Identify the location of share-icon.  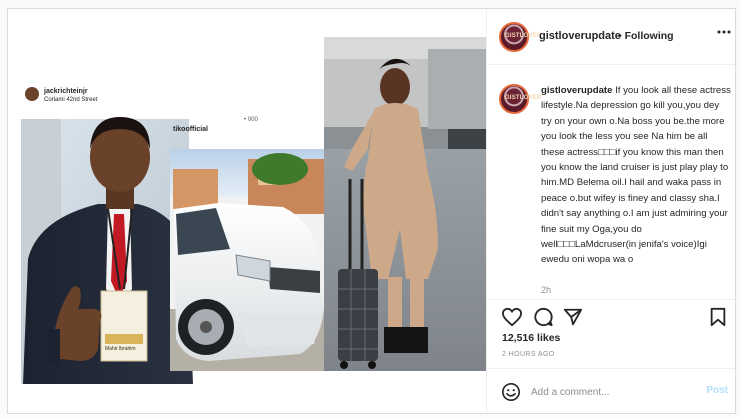
(573, 319).